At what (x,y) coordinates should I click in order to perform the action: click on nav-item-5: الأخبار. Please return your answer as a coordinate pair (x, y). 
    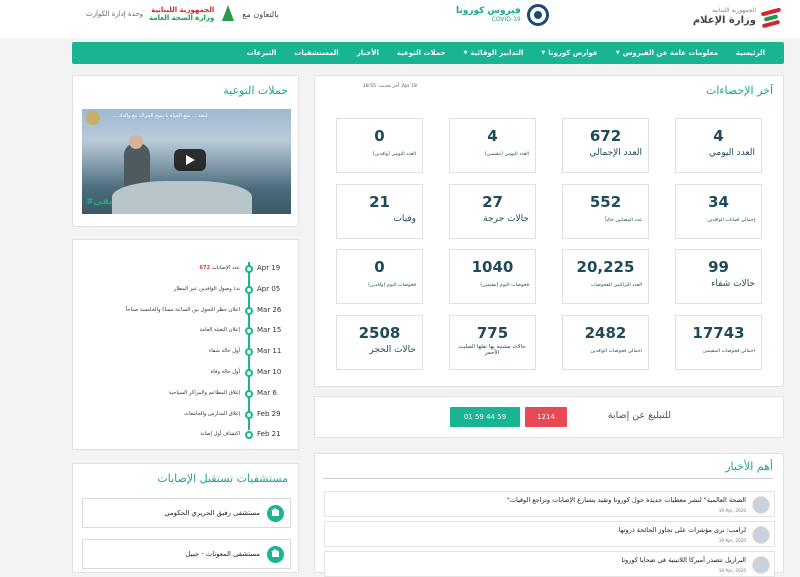
    Looking at the image, I should click on (368, 53).